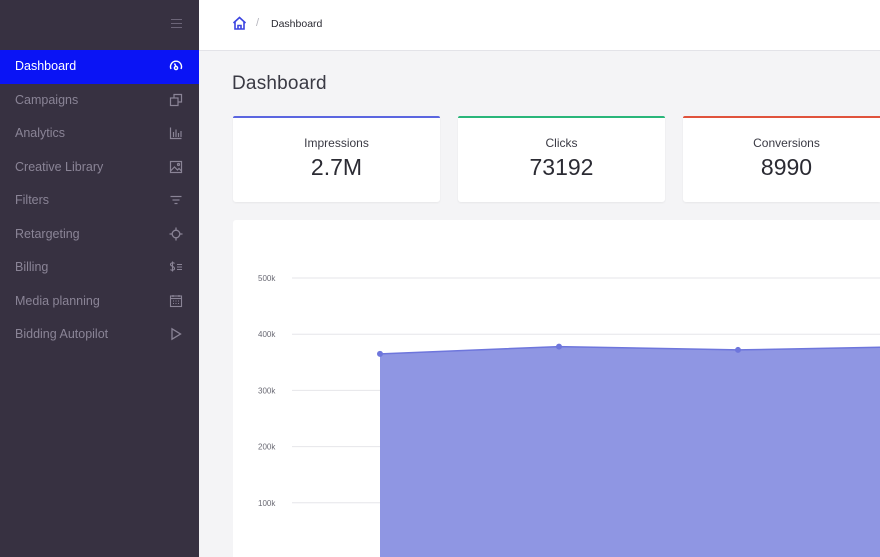 This screenshot has height=557, width=880. Describe the element at coordinates (177, 302) in the screenshot. I see `calendar-icon` at that location.